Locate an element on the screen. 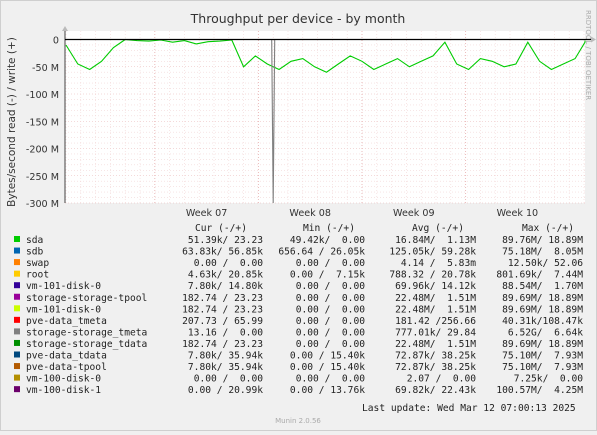 The image size is (597, 435). legend-name: pve-data_tmeta is located at coordinates (66, 321).